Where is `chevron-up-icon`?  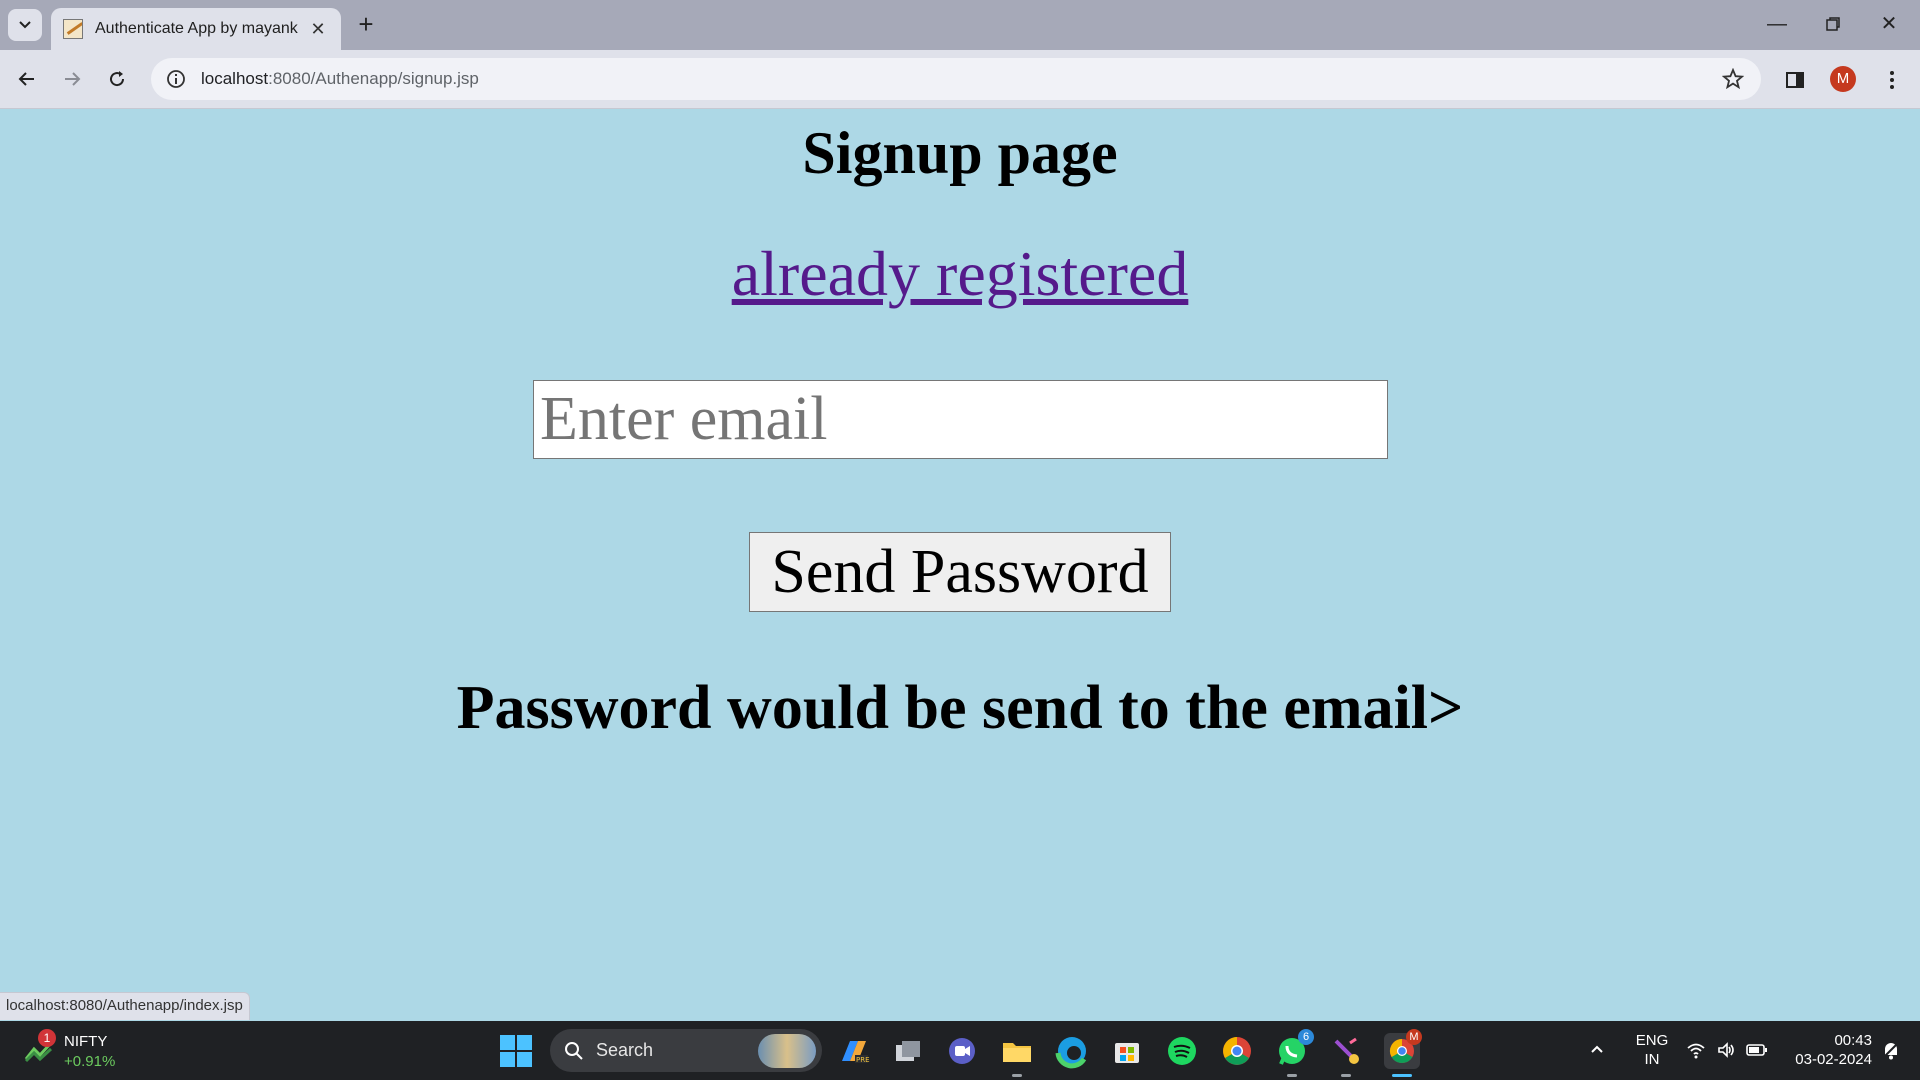
chevron-up-icon is located at coordinates (1597, 1049).